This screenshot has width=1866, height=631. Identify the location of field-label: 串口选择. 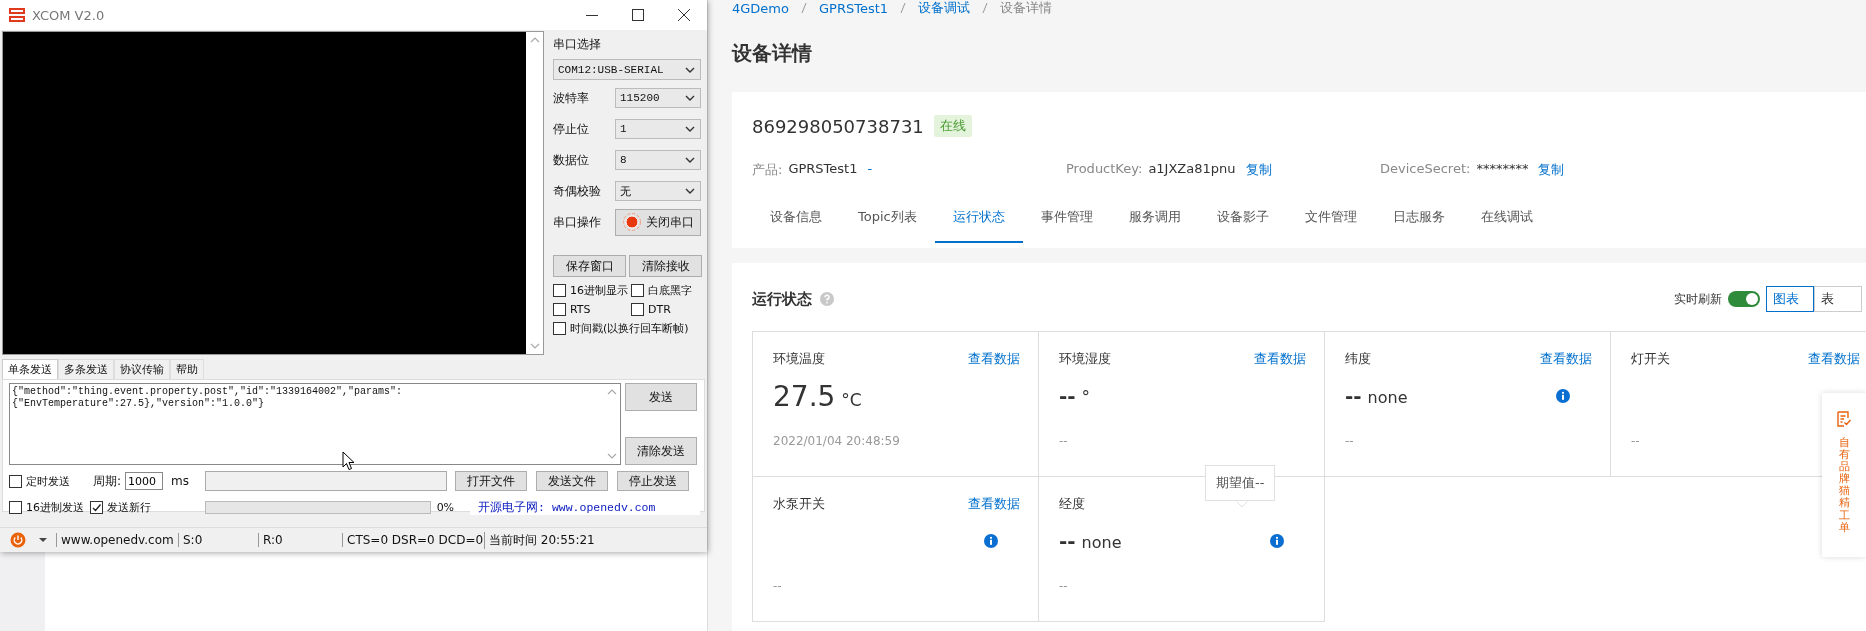
(577, 44).